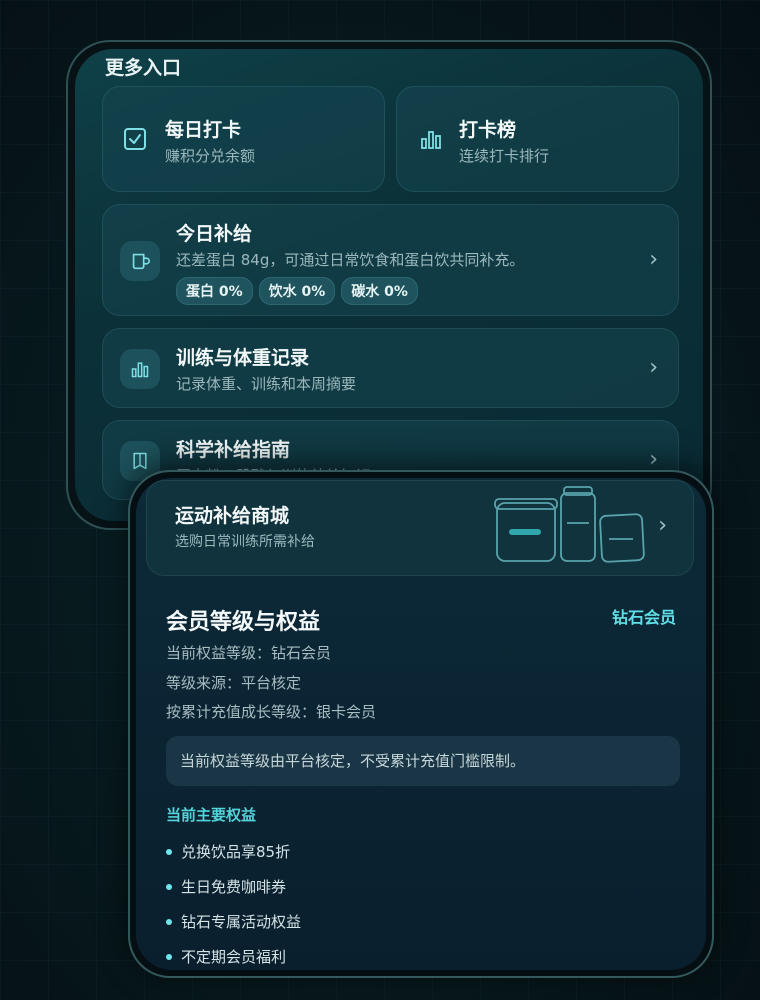  I want to click on list-item: 兑换饮品享85折, so click(233, 851).